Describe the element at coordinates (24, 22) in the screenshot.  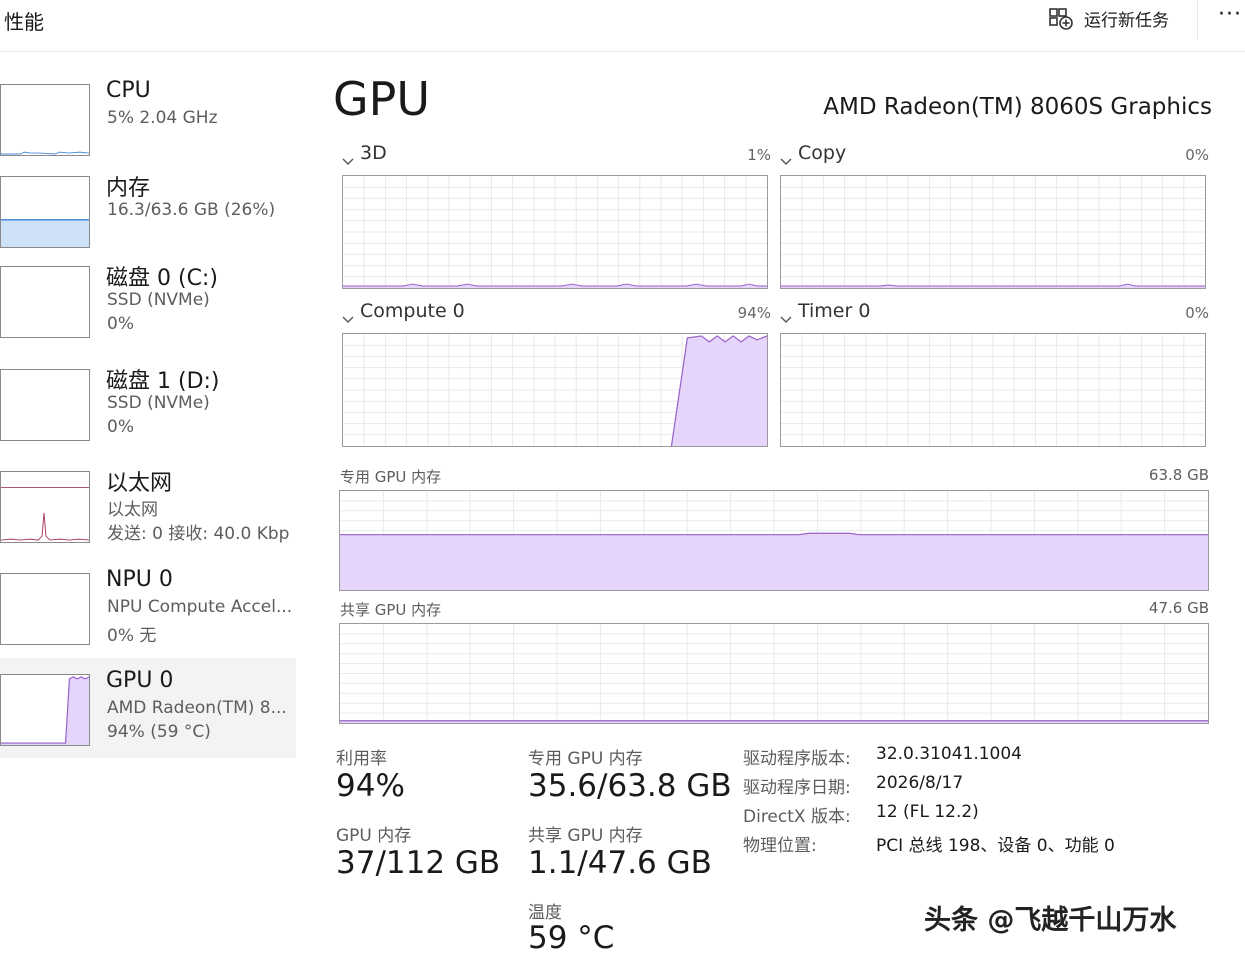
I see `page-title: 性能` at that location.